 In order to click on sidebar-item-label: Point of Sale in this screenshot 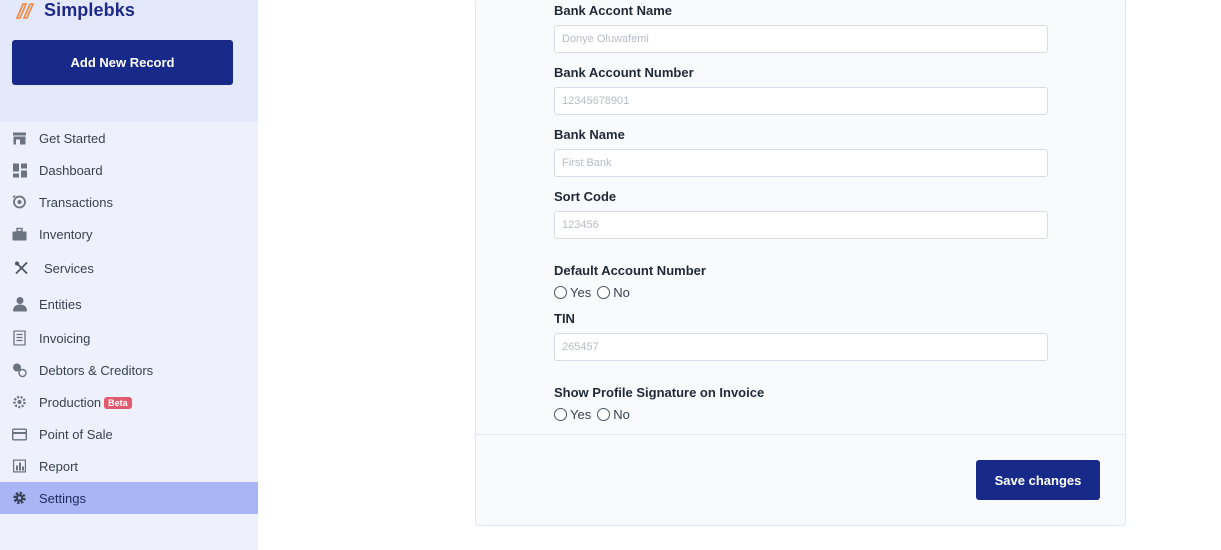, I will do `click(76, 434)`.